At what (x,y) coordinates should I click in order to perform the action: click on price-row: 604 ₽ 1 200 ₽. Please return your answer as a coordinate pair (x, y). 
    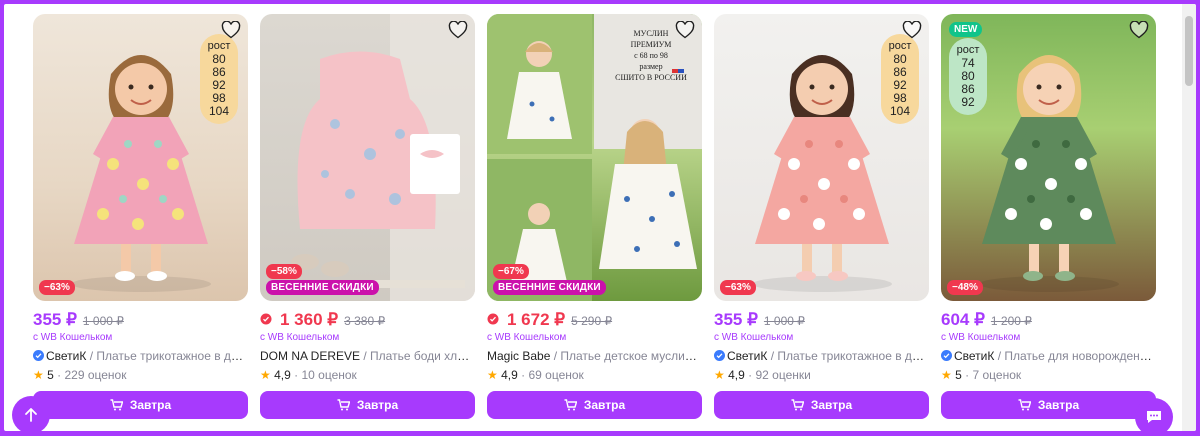
    Looking at the image, I should click on (986, 320).